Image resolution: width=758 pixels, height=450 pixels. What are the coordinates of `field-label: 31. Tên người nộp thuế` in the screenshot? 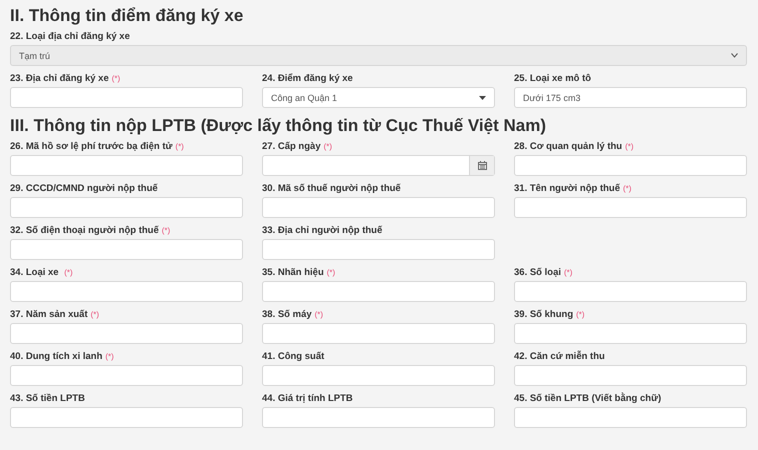 It's located at (567, 188).